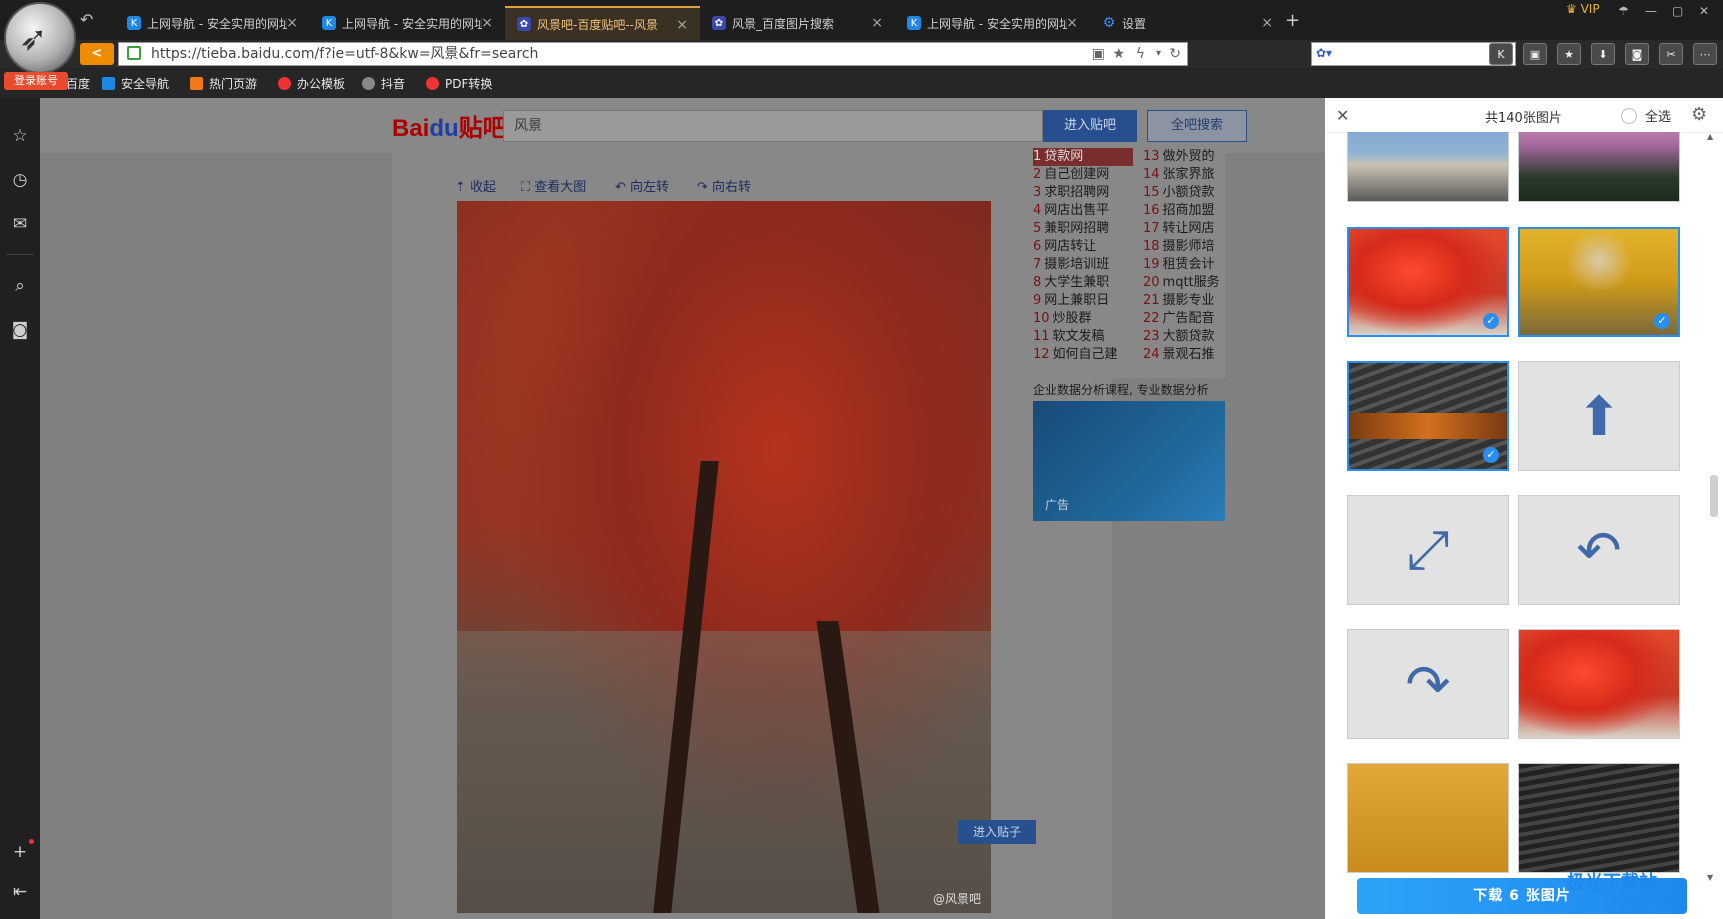 This screenshot has height=919, width=1723. Describe the element at coordinates (1184, 247) in the screenshot. I see `ranking-item: 18 摄影师培` at that location.